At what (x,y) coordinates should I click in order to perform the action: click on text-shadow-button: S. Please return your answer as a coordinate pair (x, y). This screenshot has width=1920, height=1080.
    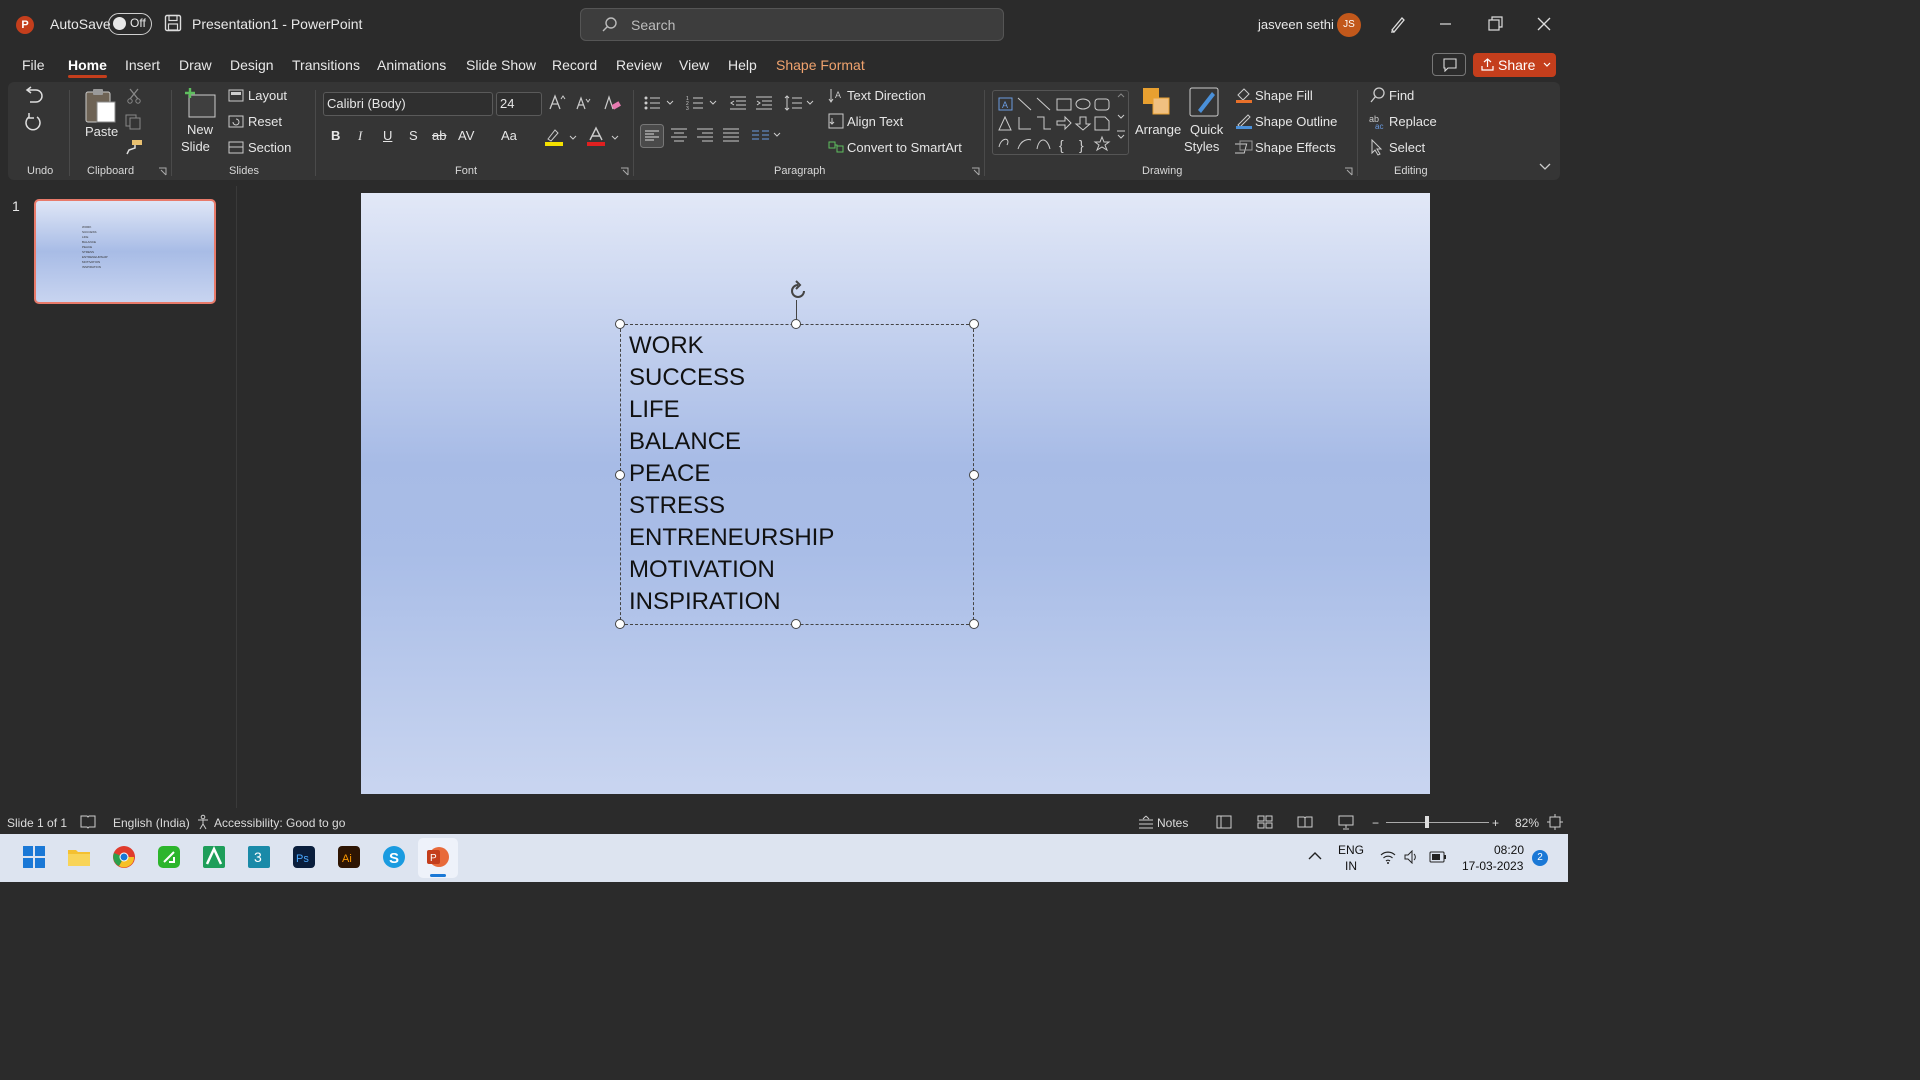
    Looking at the image, I should click on (413, 135).